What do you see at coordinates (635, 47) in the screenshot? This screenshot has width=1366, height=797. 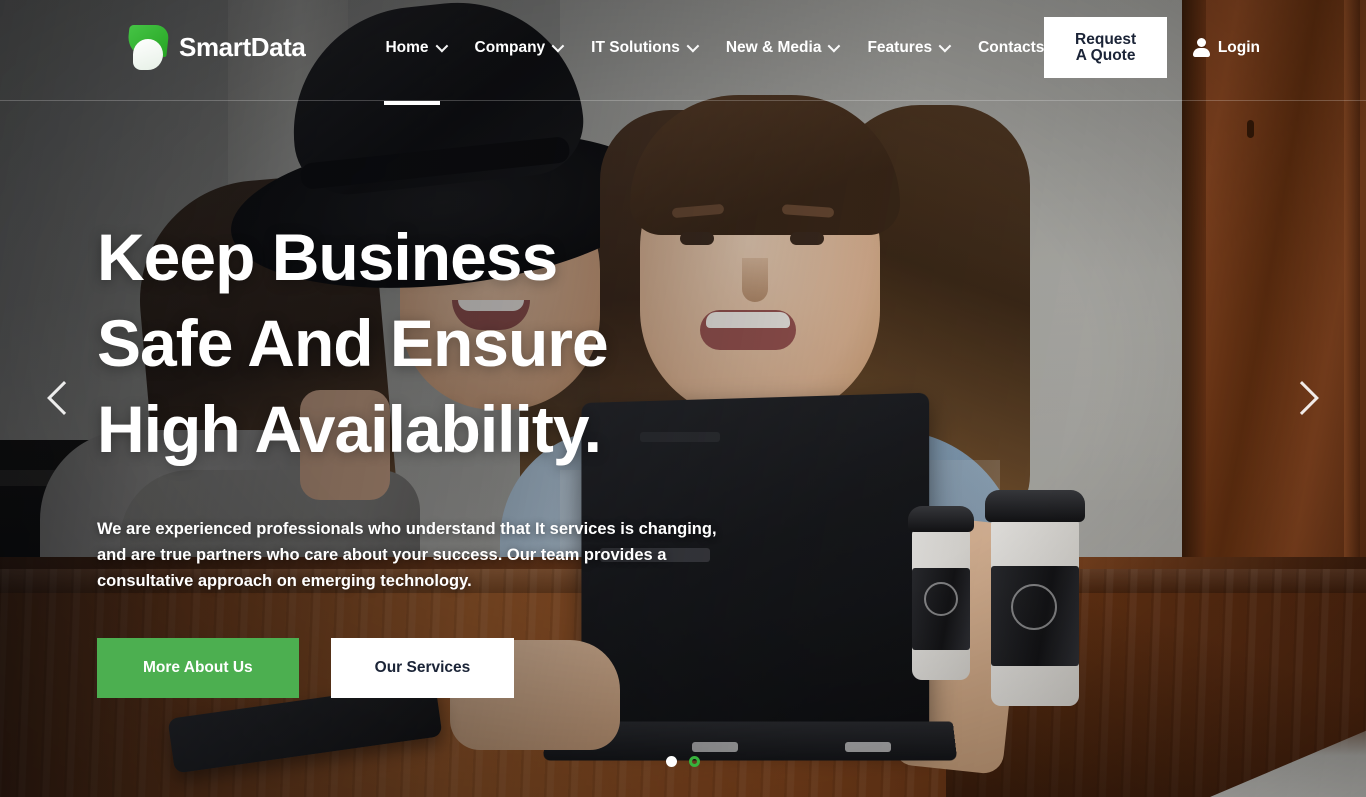 I see `nav-item-label: IT Solutions` at bounding box center [635, 47].